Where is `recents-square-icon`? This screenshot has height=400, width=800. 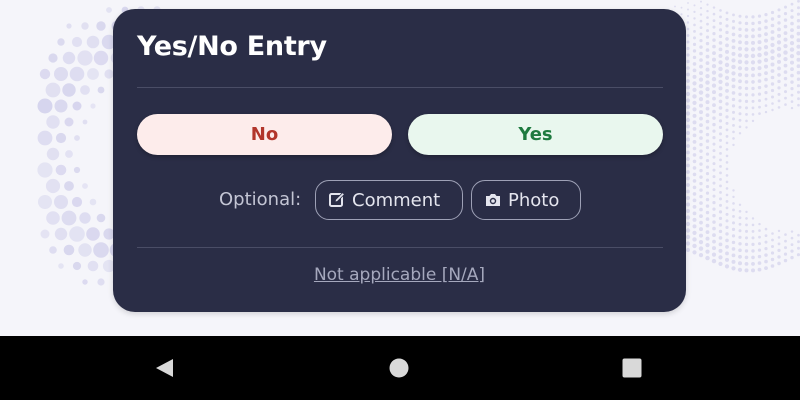
recents-square-icon is located at coordinates (632, 368).